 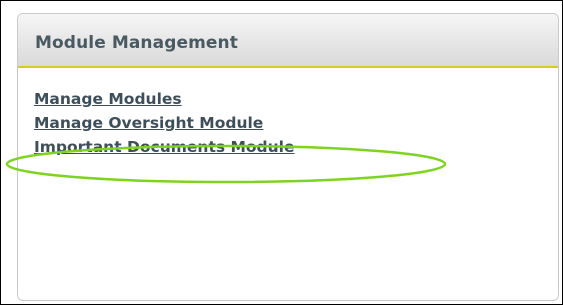 I want to click on important-documents-module-link: Important Documents Module, so click(x=164, y=147).